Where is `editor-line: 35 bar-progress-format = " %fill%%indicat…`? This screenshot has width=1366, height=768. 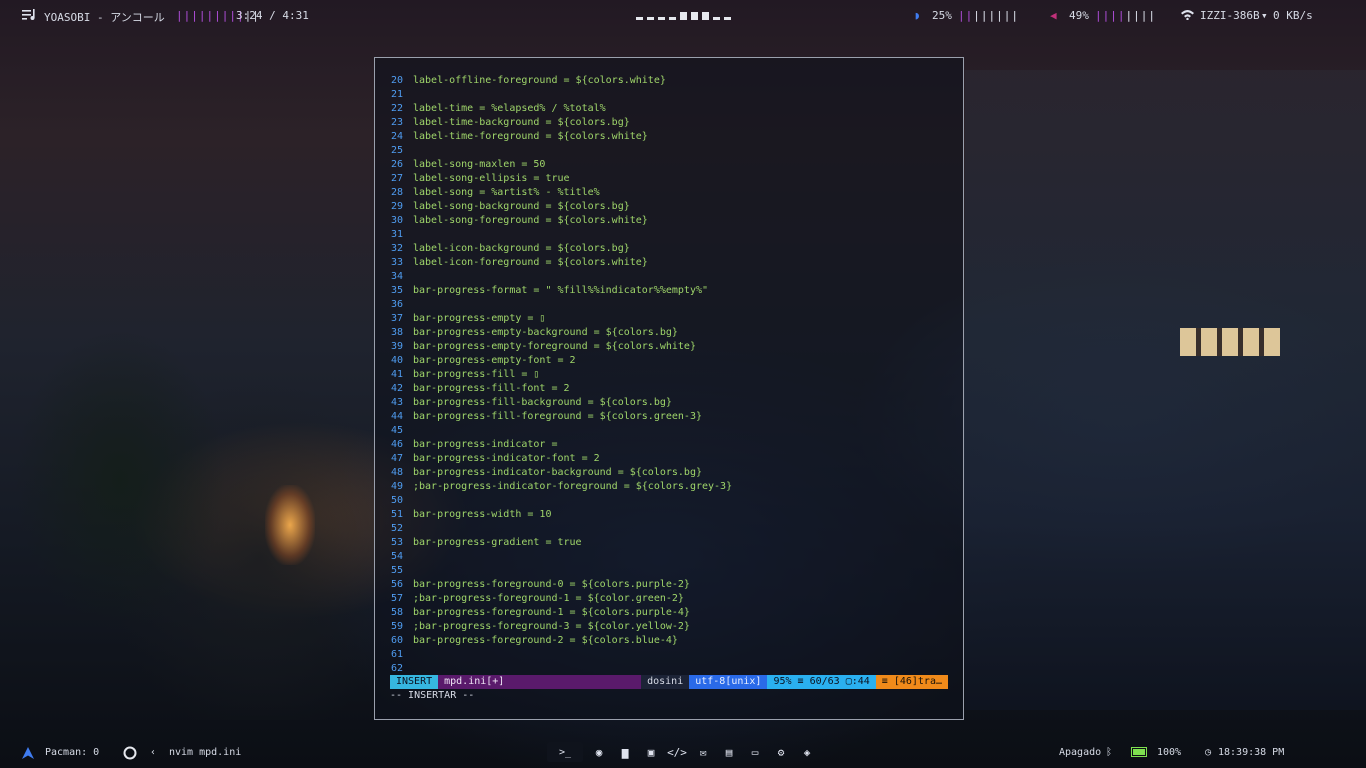 editor-line: 35 bar-progress-format = " %fill%%indicat… is located at coordinates (561, 291).